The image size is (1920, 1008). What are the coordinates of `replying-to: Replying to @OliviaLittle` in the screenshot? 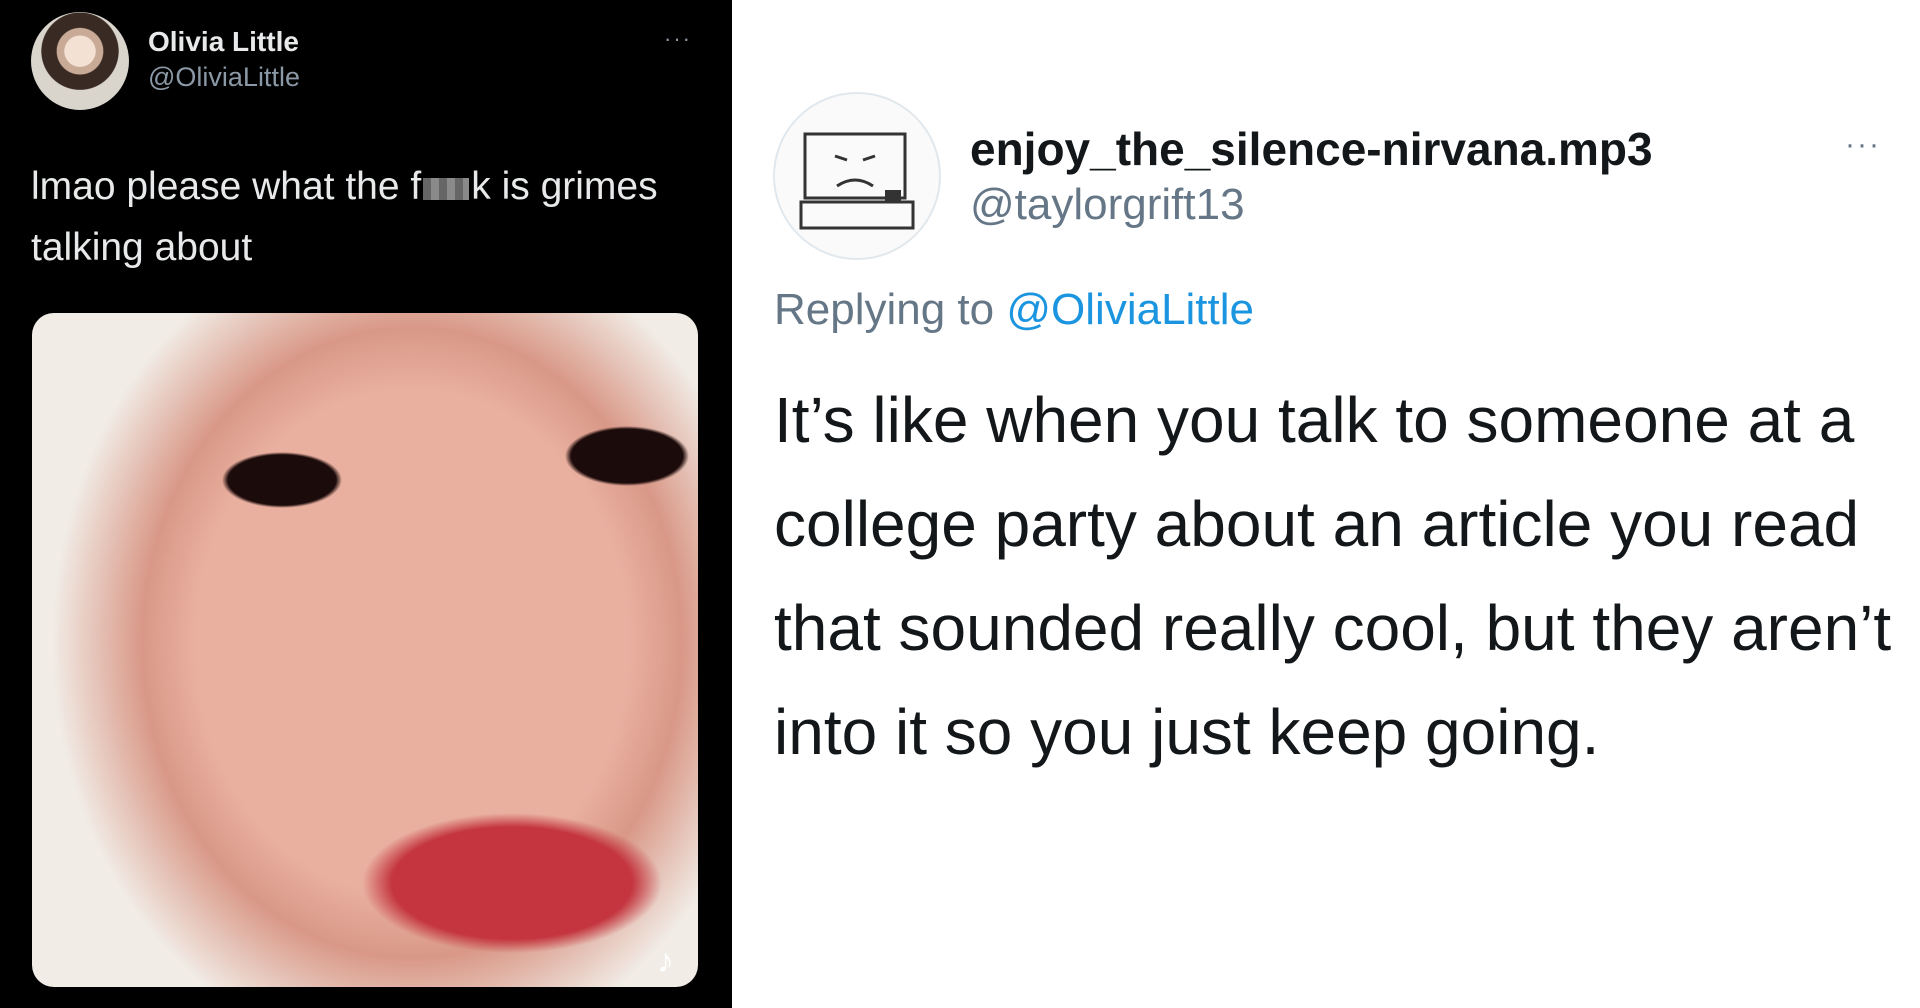 It's located at (1014, 310).